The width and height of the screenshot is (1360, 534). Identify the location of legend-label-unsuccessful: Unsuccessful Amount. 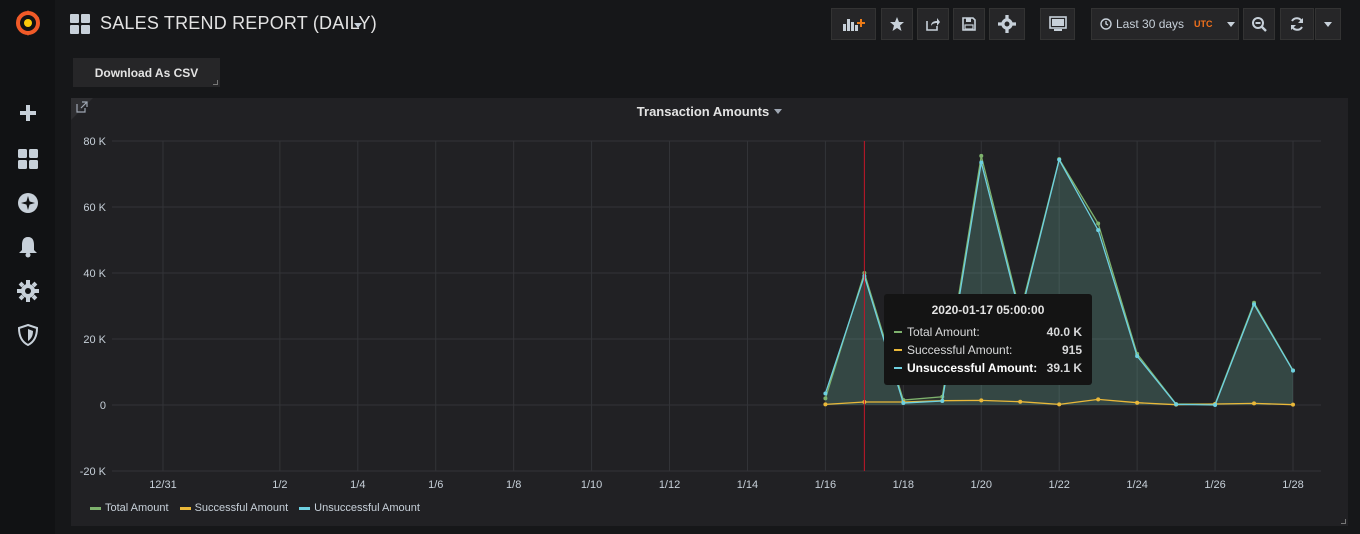
(367, 508).